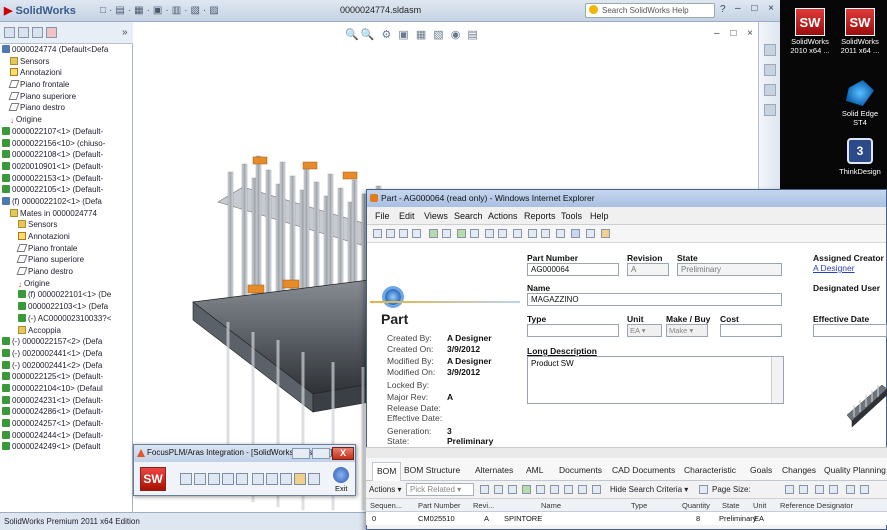 This screenshot has width=887, height=530. What do you see at coordinates (532, 233) in the screenshot?
I see `link-icon` at bounding box center [532, 233].